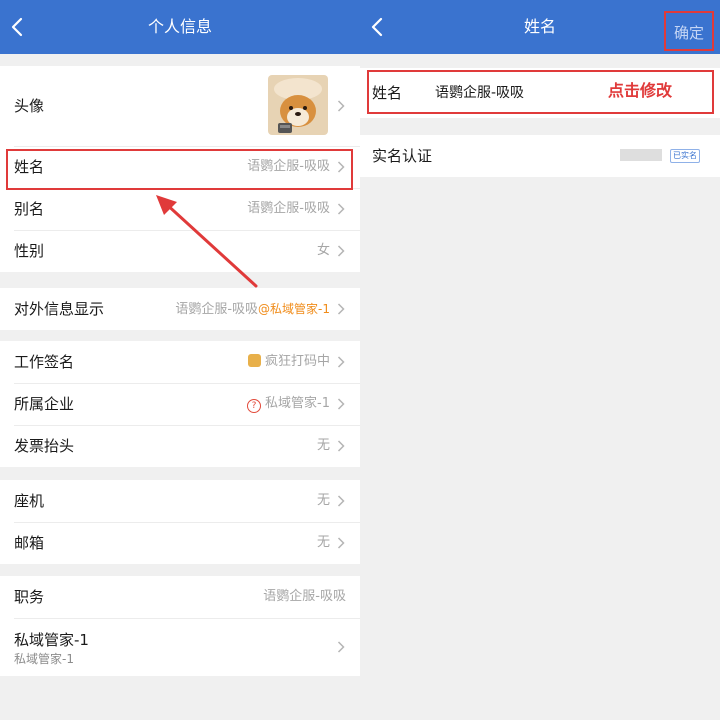  I want to click on department-sublabel: 私域管家-1, so click(44, 659).